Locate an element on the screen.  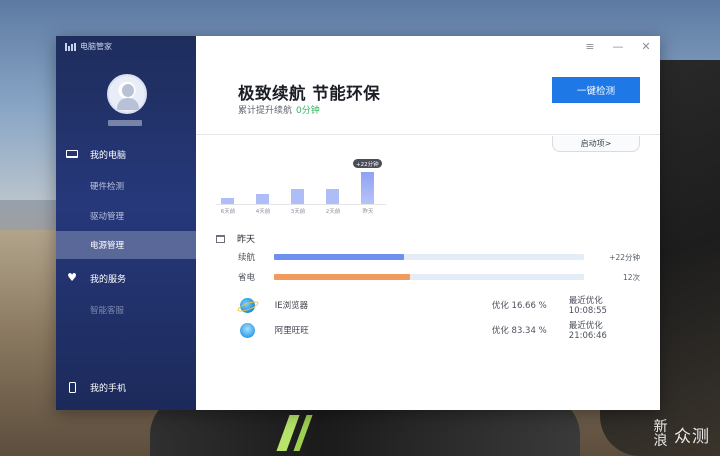
minimize-icon: — is located at coordinates (618, 46).